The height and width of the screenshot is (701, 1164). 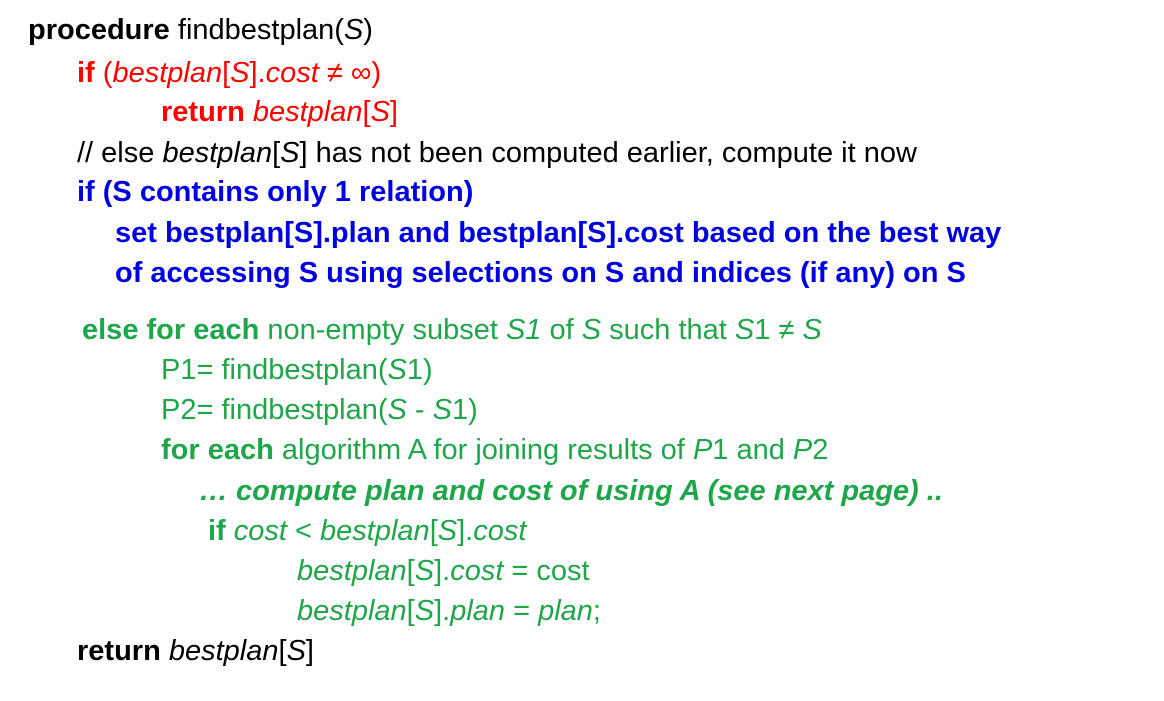 What do you see at coordinates (274, 370) in the screenshot?
I see `code-segment: P1= findbestplan(` at bounding box center [274, 370].